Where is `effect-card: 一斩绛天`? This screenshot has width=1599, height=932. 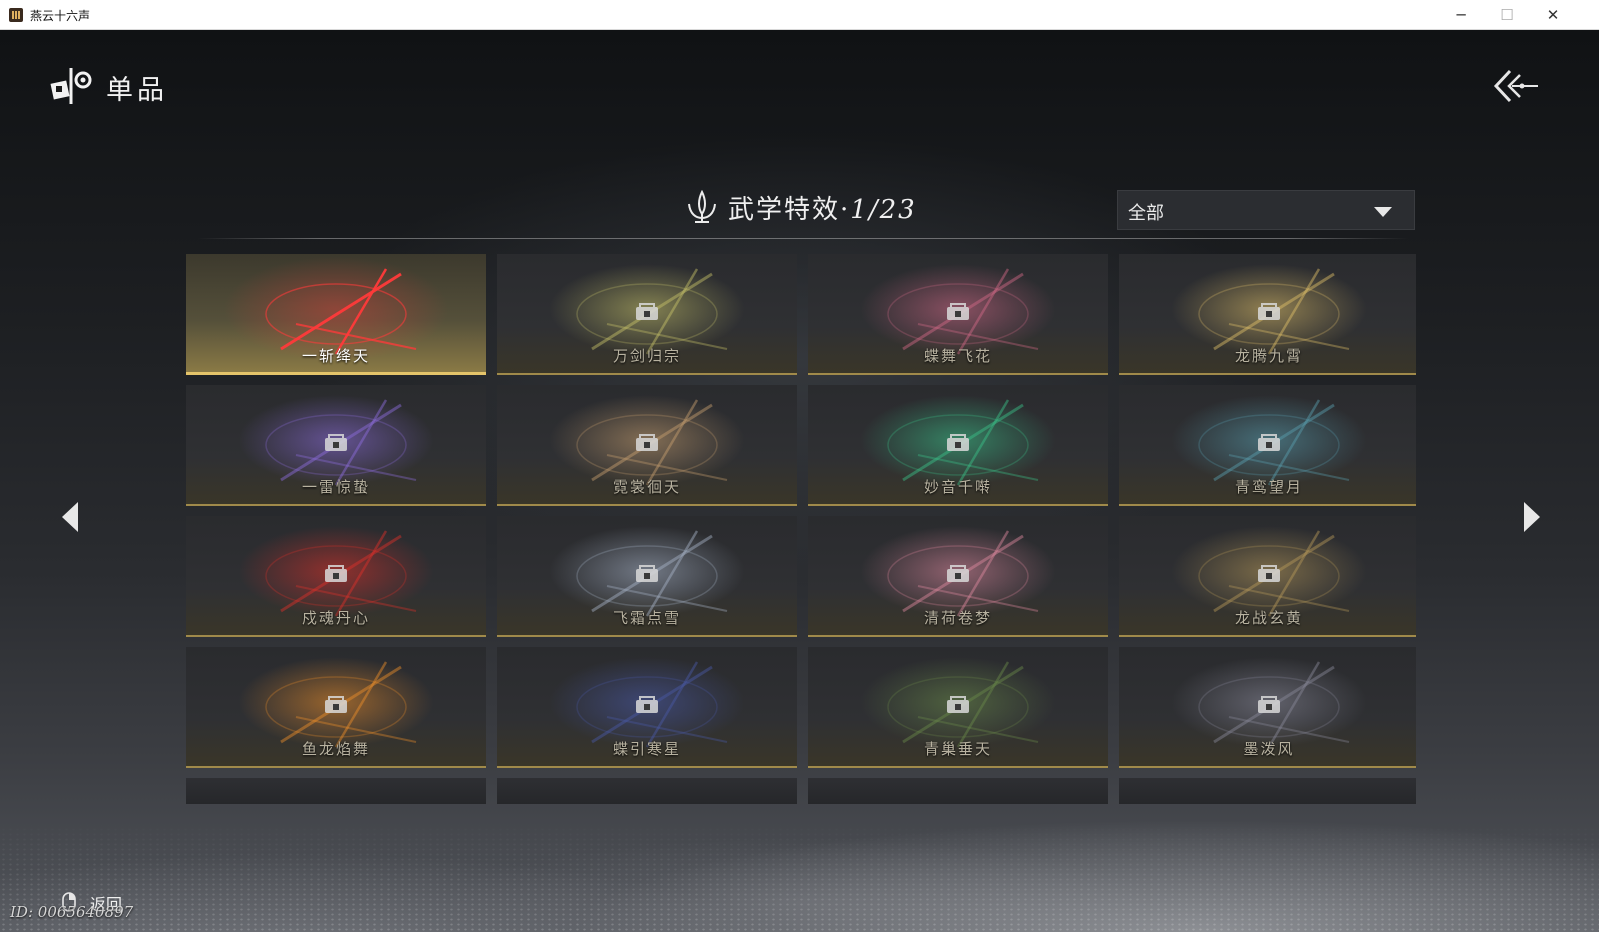 effect-card: 一斩绛天 is located at coordinates (336, 314).